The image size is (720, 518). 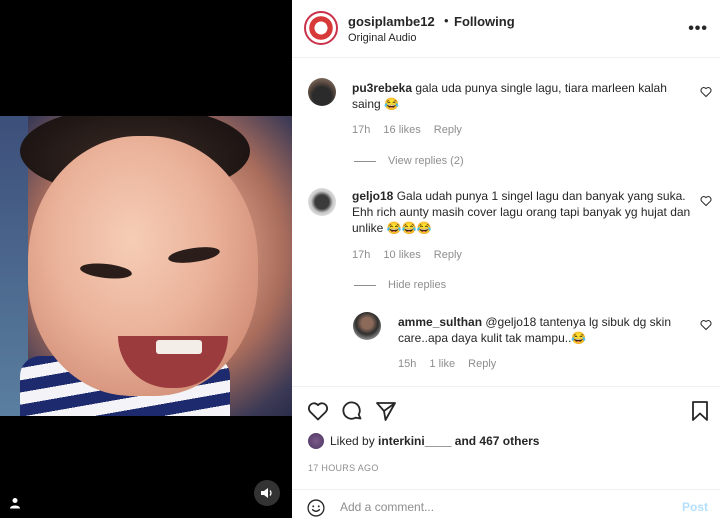 I want to click on speaker-icon, so click(x=266, y=493).